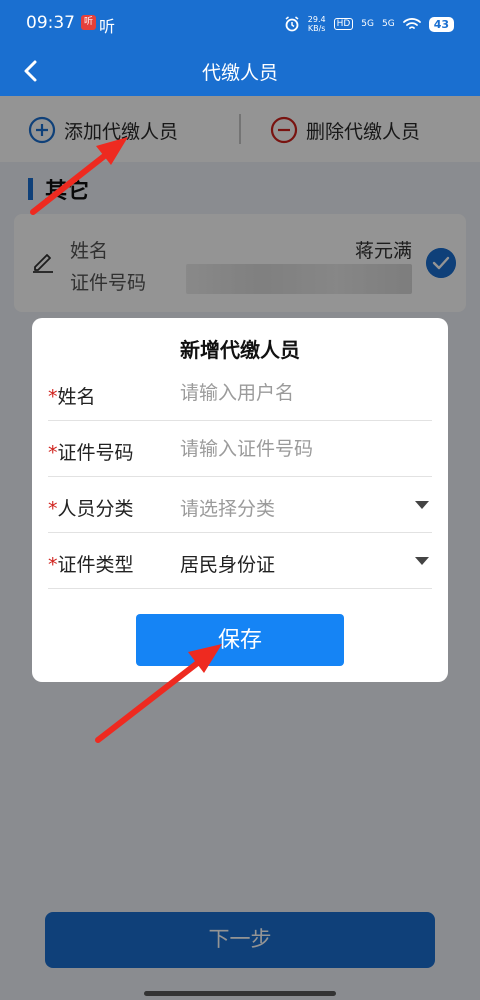  I want to click on nav-bar: 代缴人员, so click(240, 71).